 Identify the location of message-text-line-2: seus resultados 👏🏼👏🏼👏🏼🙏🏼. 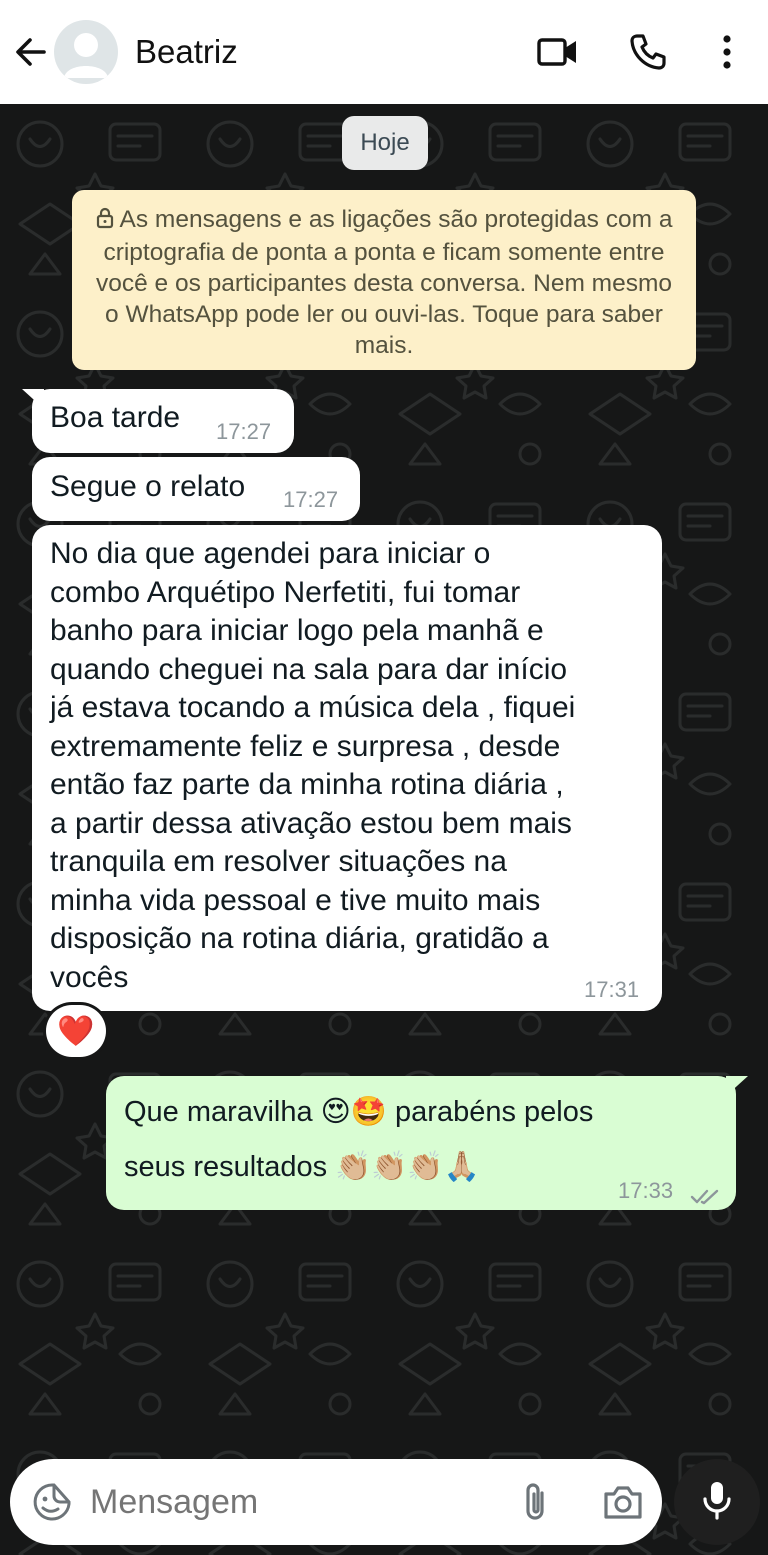
(302, 1167).